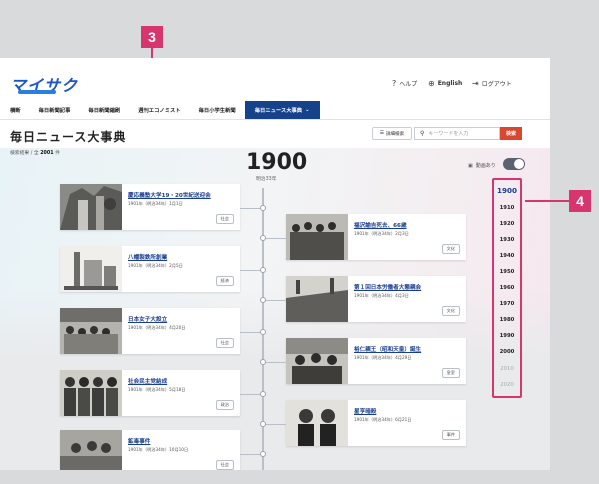 The width and height of the screenshot is (599, 484). What do you see at coordinates (380, 225) in the screenshot?
I see `event-title: 福沢諭吉死去、66歳` at bounding box center [380, 225].